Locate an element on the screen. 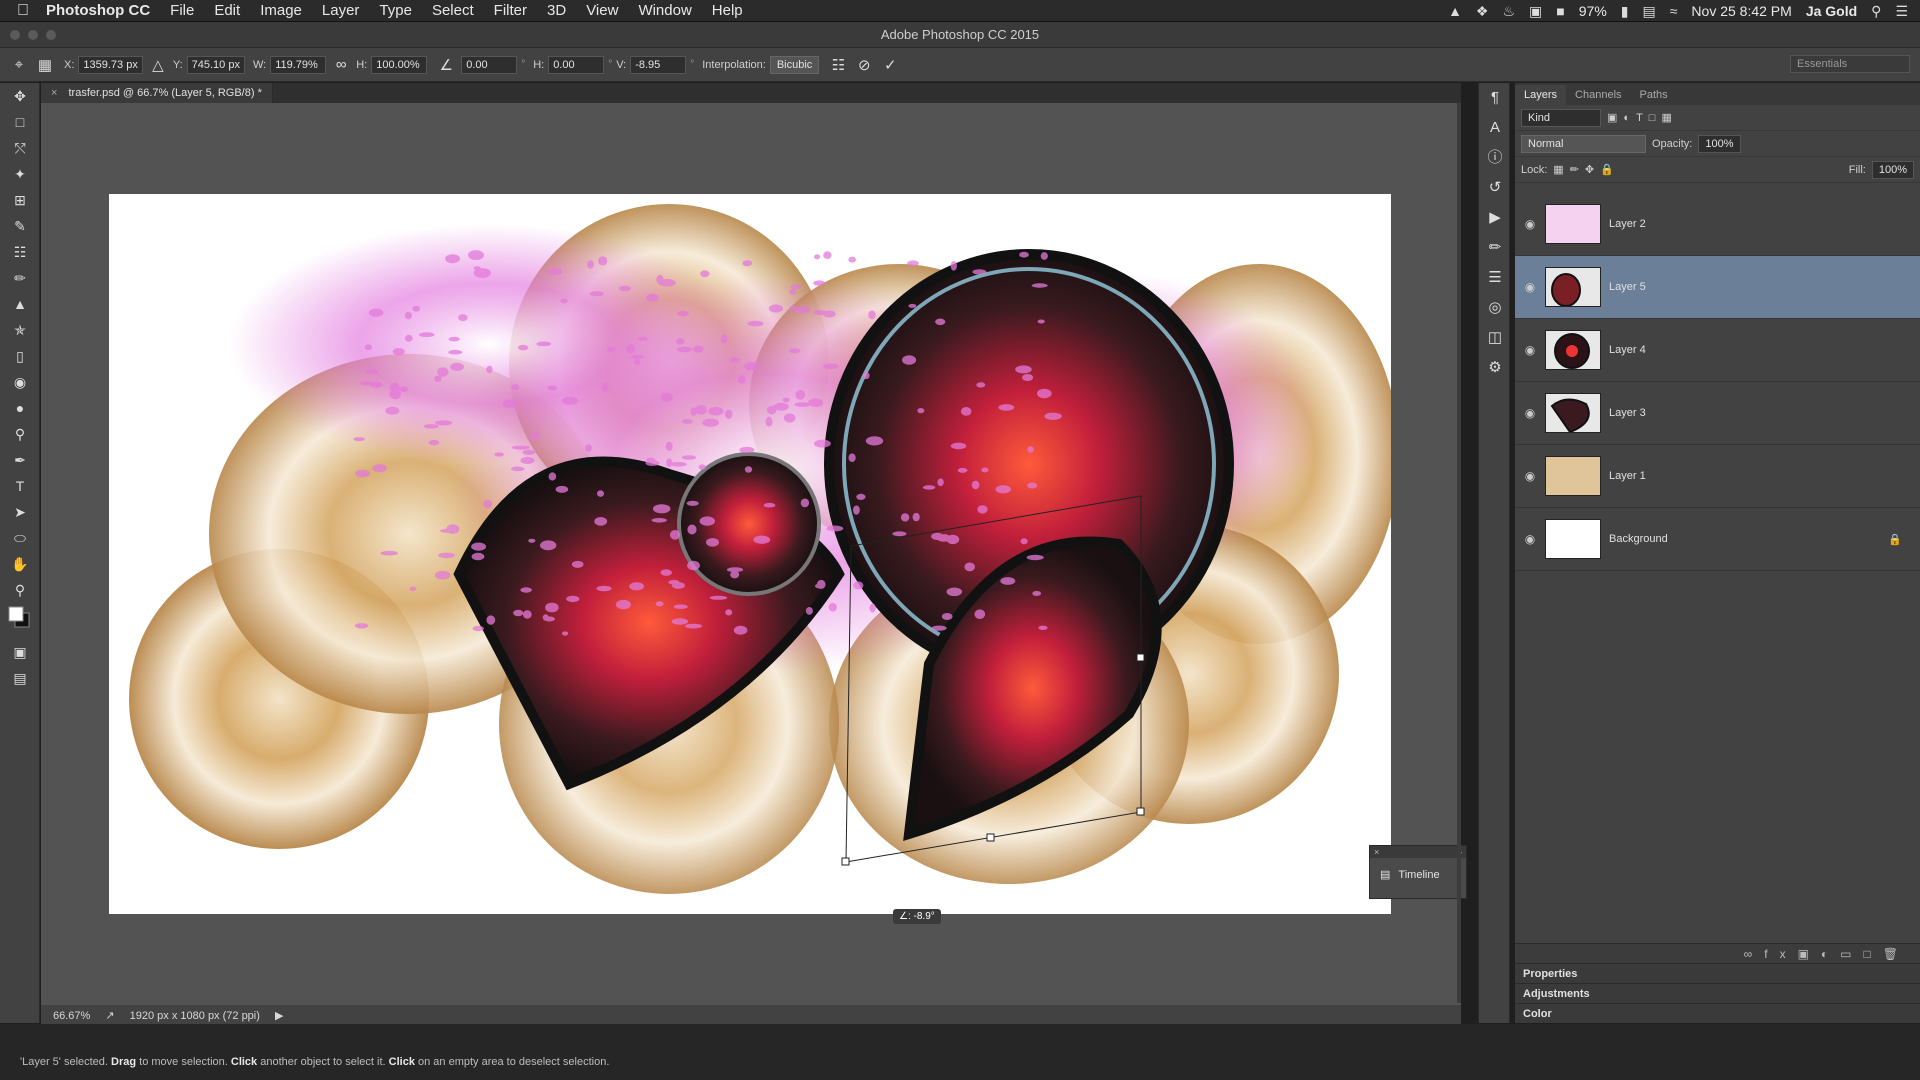  actions-icon: ▶ is located at coordinates (1495, 218).